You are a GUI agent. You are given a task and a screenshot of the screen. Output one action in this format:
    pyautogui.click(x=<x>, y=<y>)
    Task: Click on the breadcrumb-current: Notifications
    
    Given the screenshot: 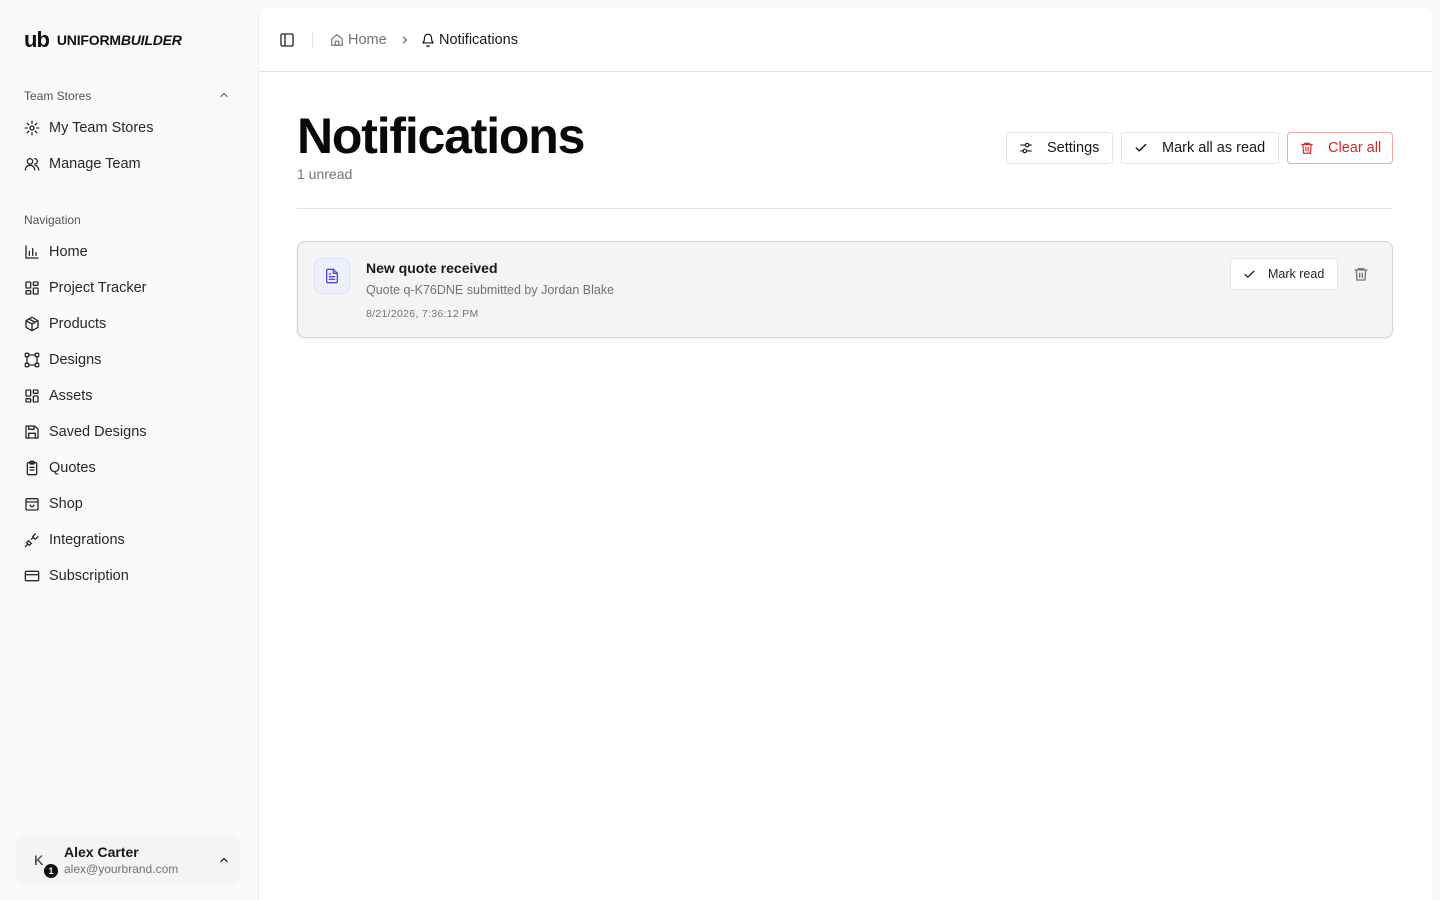 What is the action you would take?
    pyautogui.click(x=469, y=40)
    